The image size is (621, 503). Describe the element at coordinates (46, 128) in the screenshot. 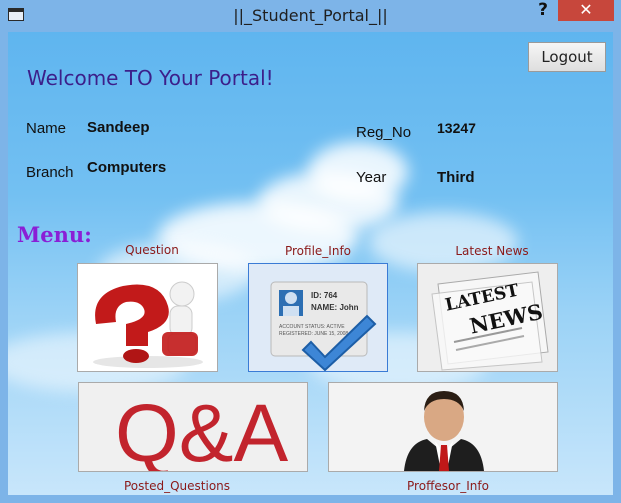

I see `name-label: Name` at that location.